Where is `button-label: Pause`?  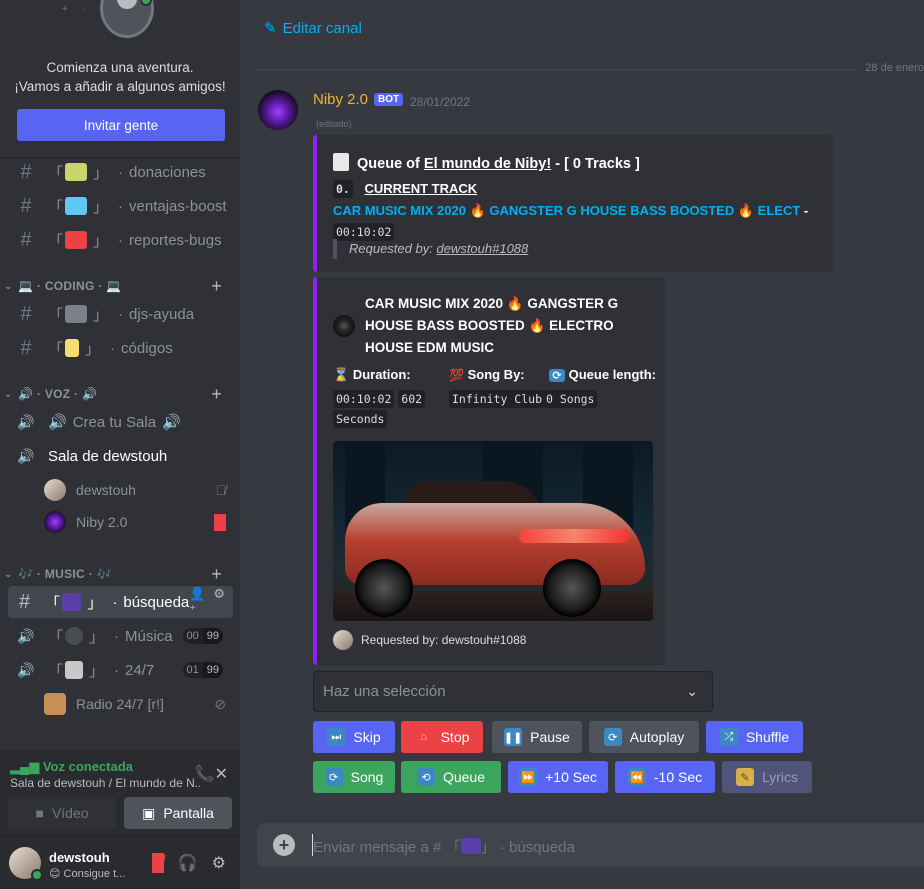
button-label: Pause is located at coordinates (550, 737).